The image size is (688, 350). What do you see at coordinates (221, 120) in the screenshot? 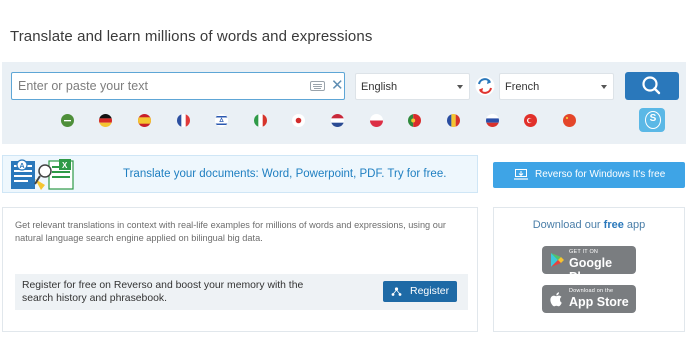
I see `hebrew-flag-icon` at bounding box center [221, 120].